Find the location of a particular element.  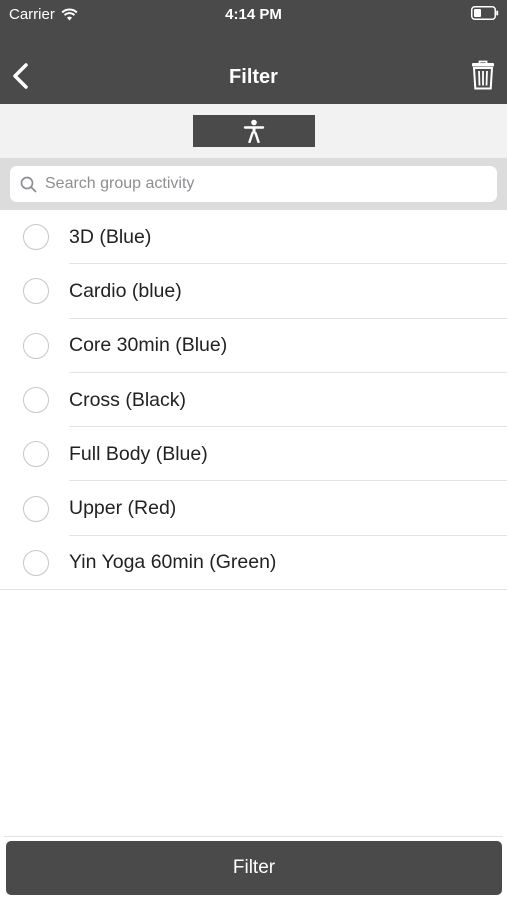

nav-bar: Filter is located at coordinates (253, 66).